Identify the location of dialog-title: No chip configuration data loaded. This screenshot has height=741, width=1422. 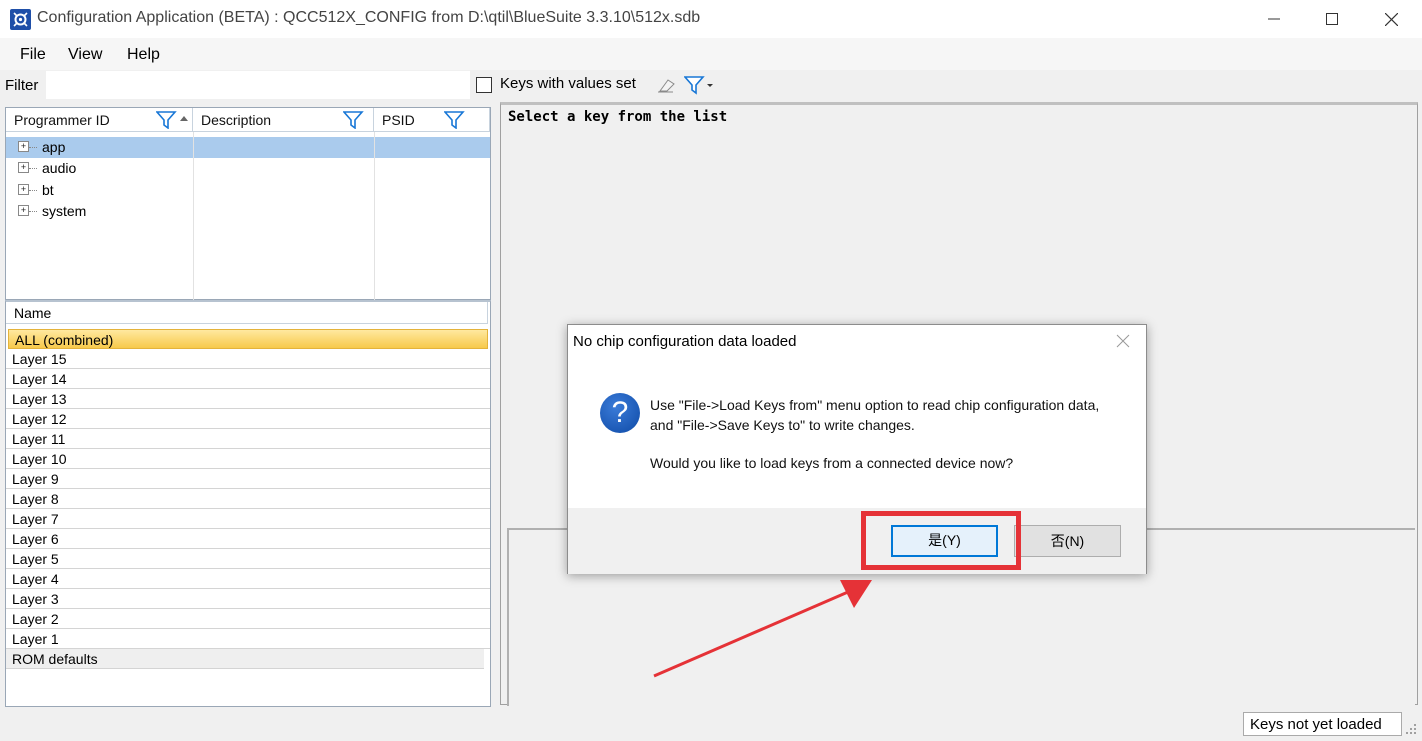
(685, 341).